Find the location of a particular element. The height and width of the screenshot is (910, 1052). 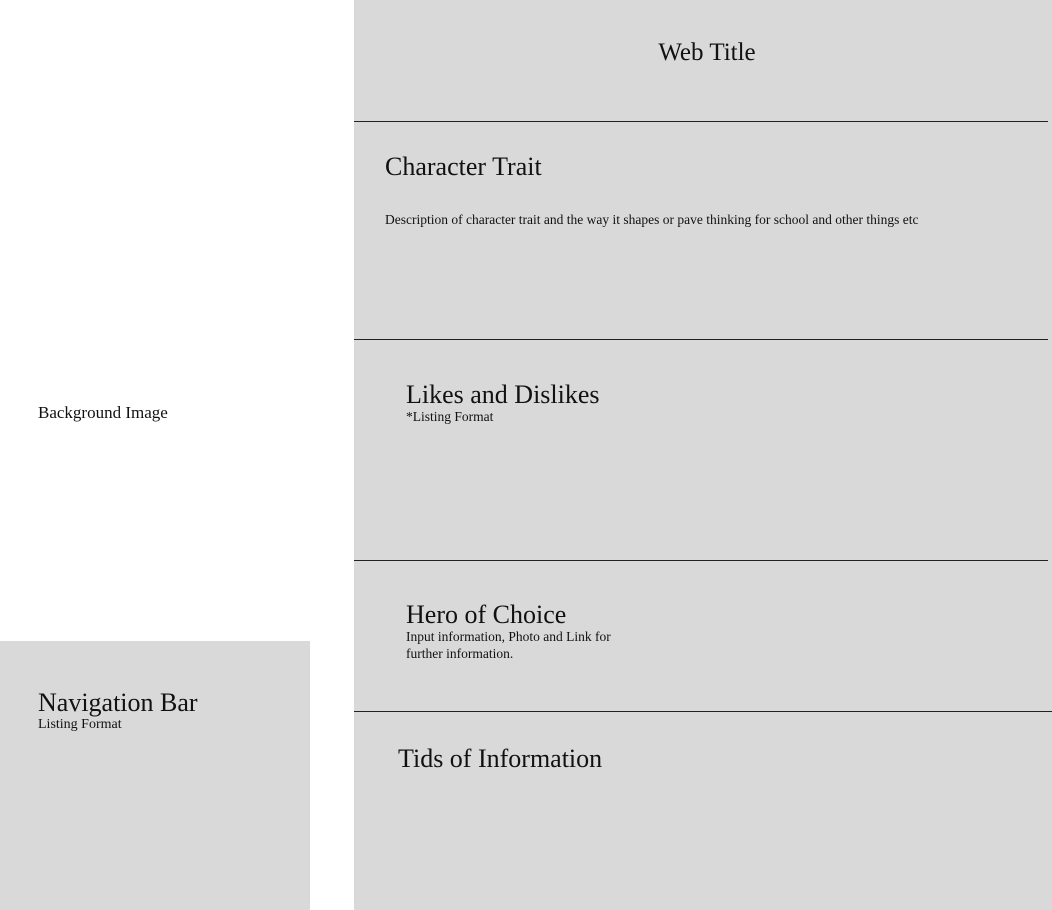

background-image-label: Background Image is located at coordinates (103, 412).